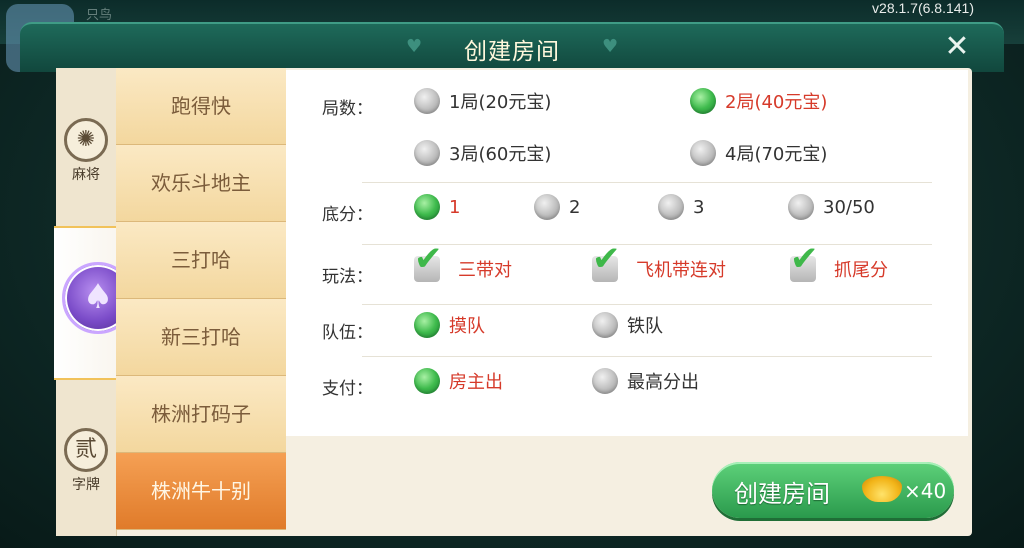 This screenshot has width=1024, height=548. I want to click on create-room-cost: ×40, so click(925, 491).